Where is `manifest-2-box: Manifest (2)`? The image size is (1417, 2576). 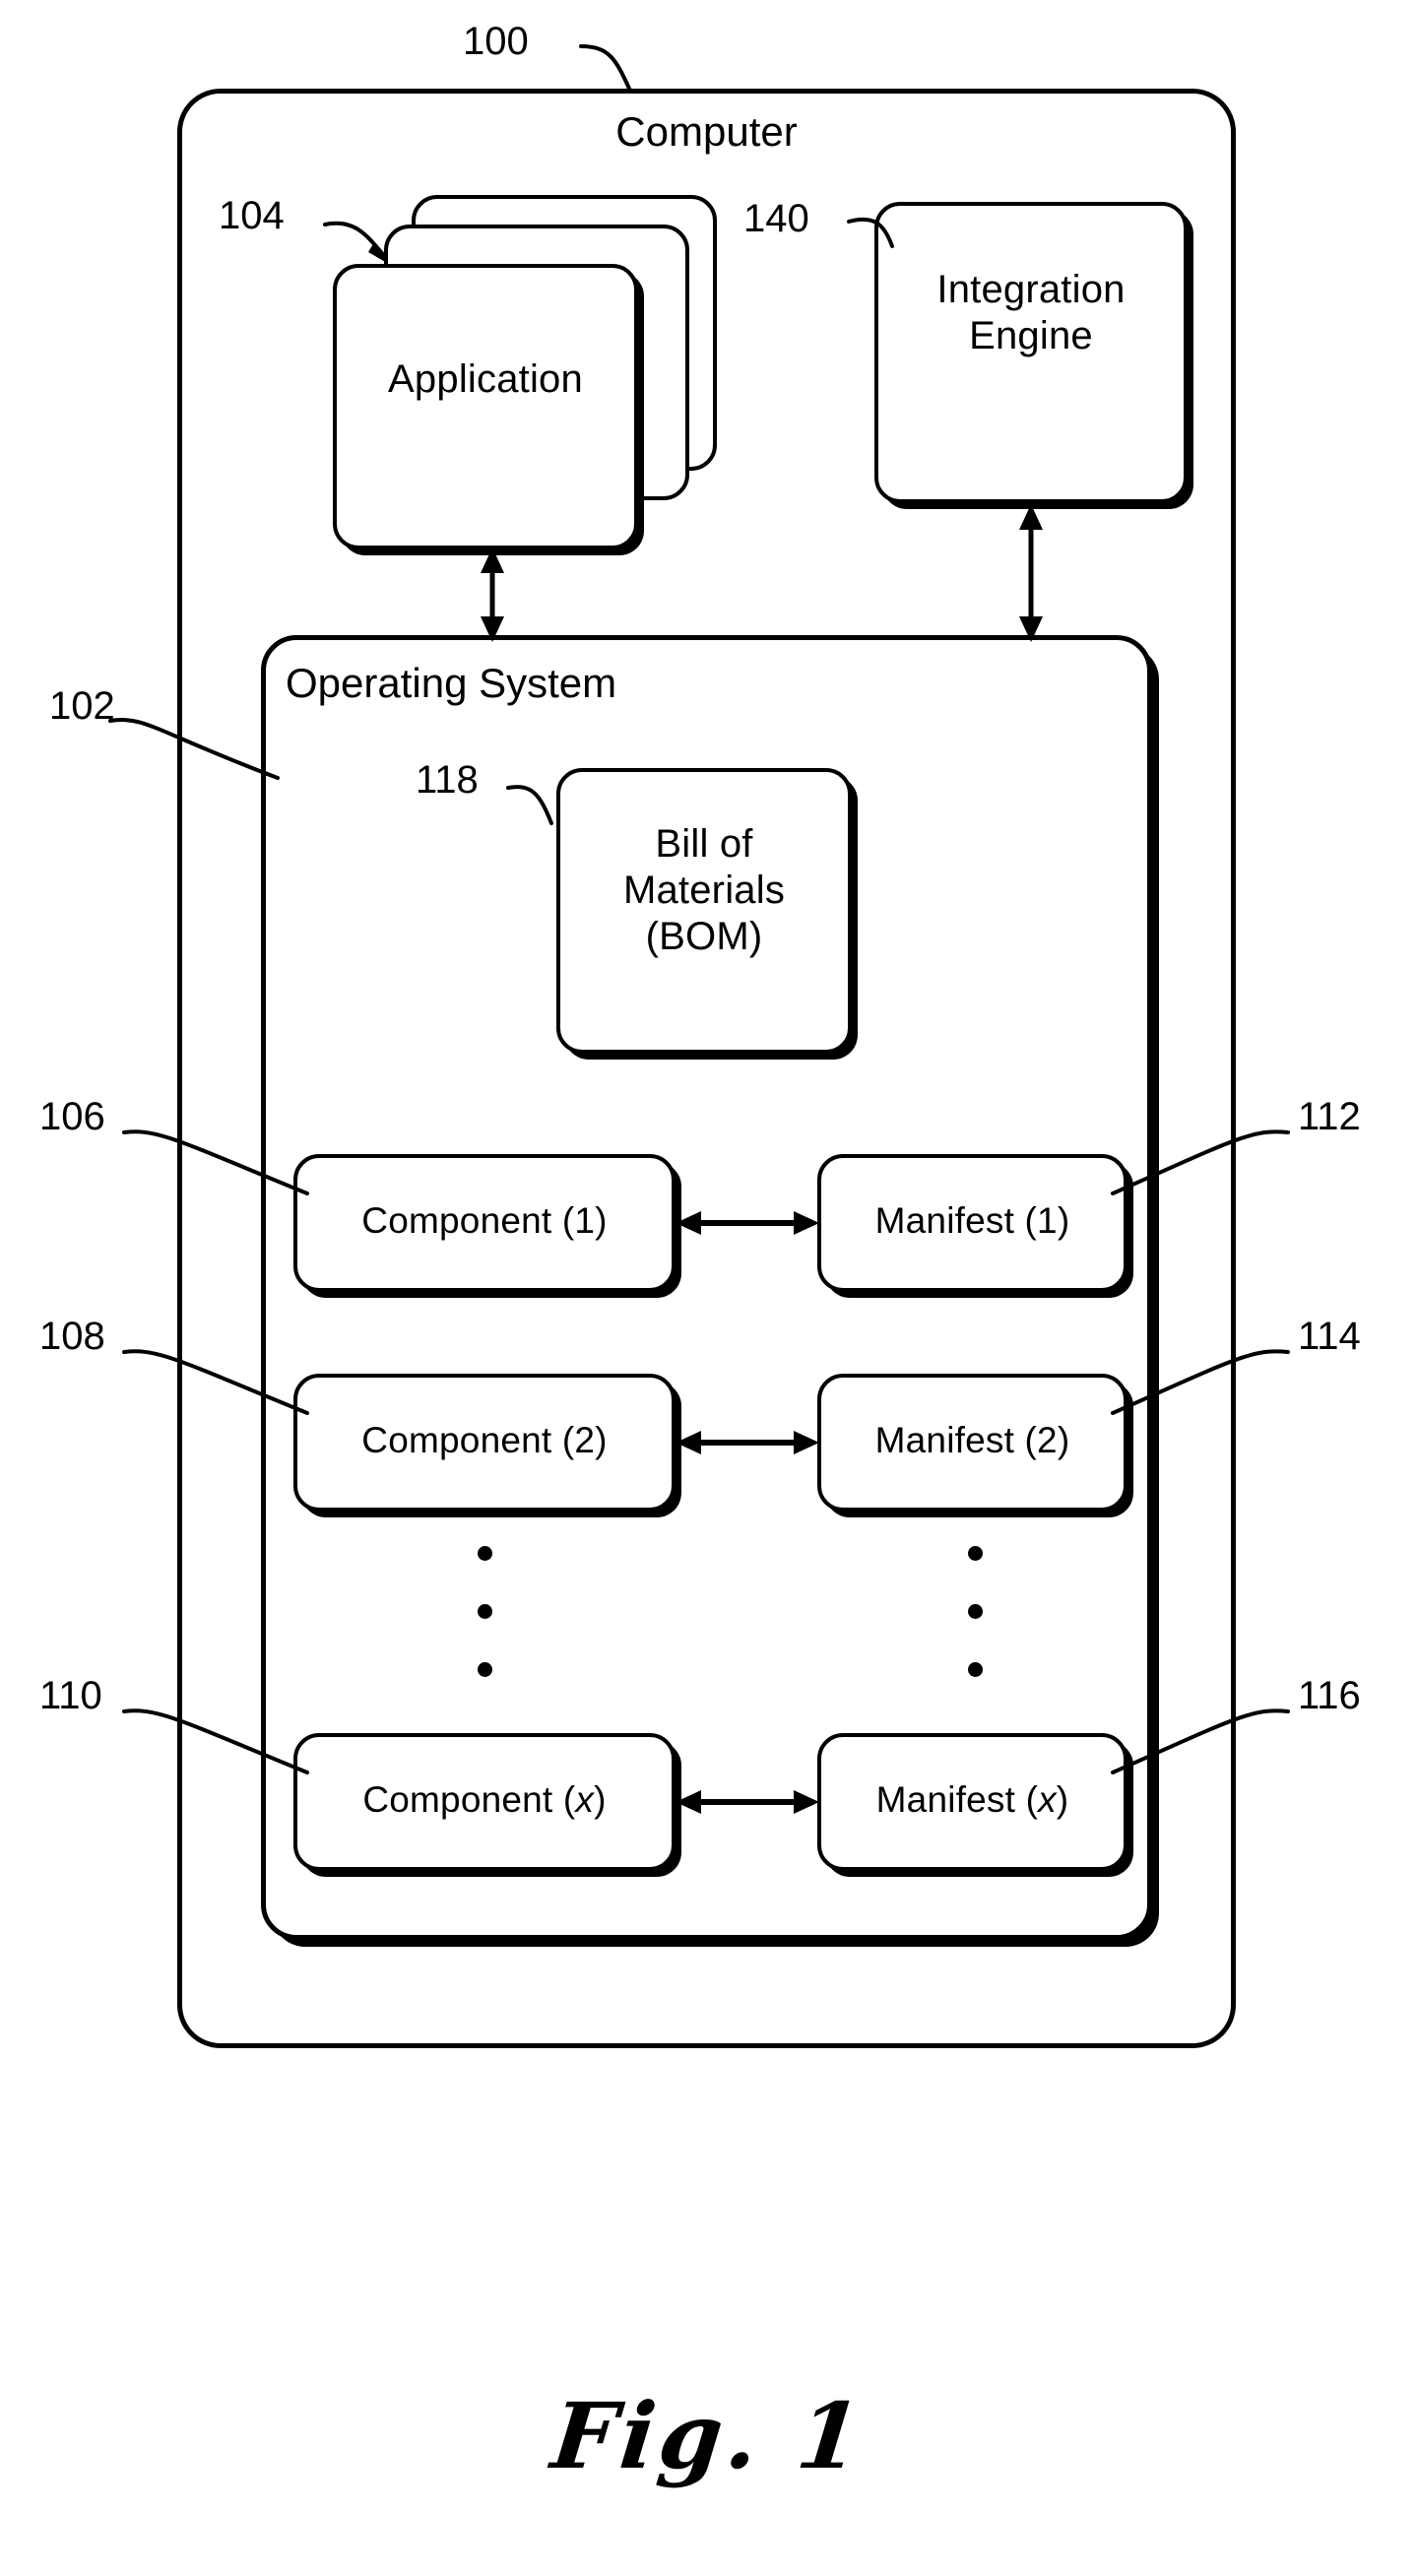 manifest-2-box: Manifest (2) is located at coordinates (972, 1443).